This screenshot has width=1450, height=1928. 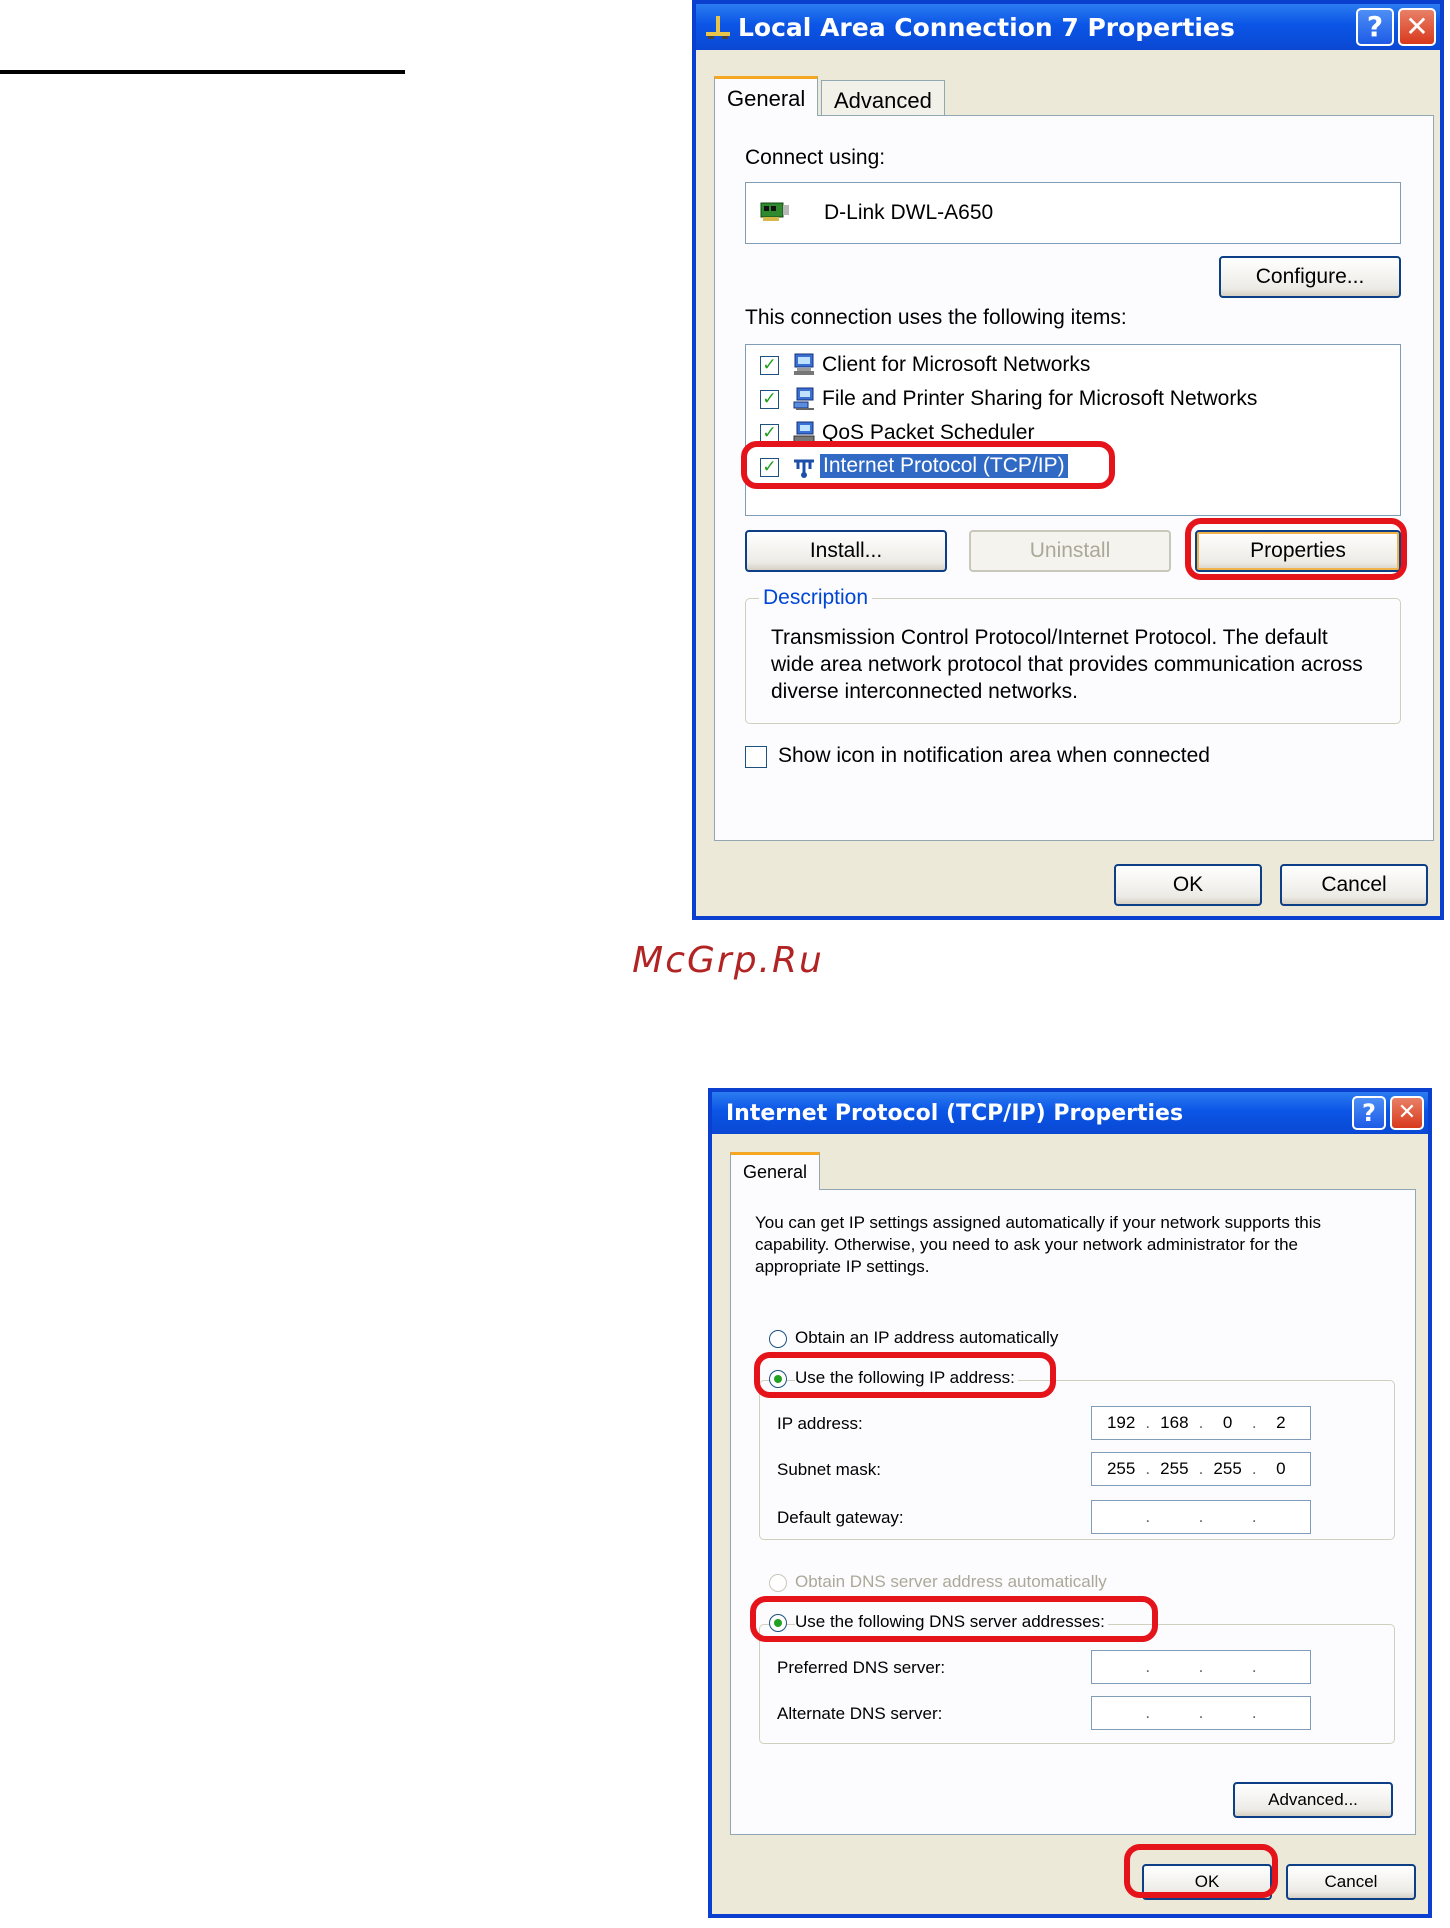 I want to click on window-title: Internet Protocol (TCP/IP) Properties, so click(x=955, y=1113).